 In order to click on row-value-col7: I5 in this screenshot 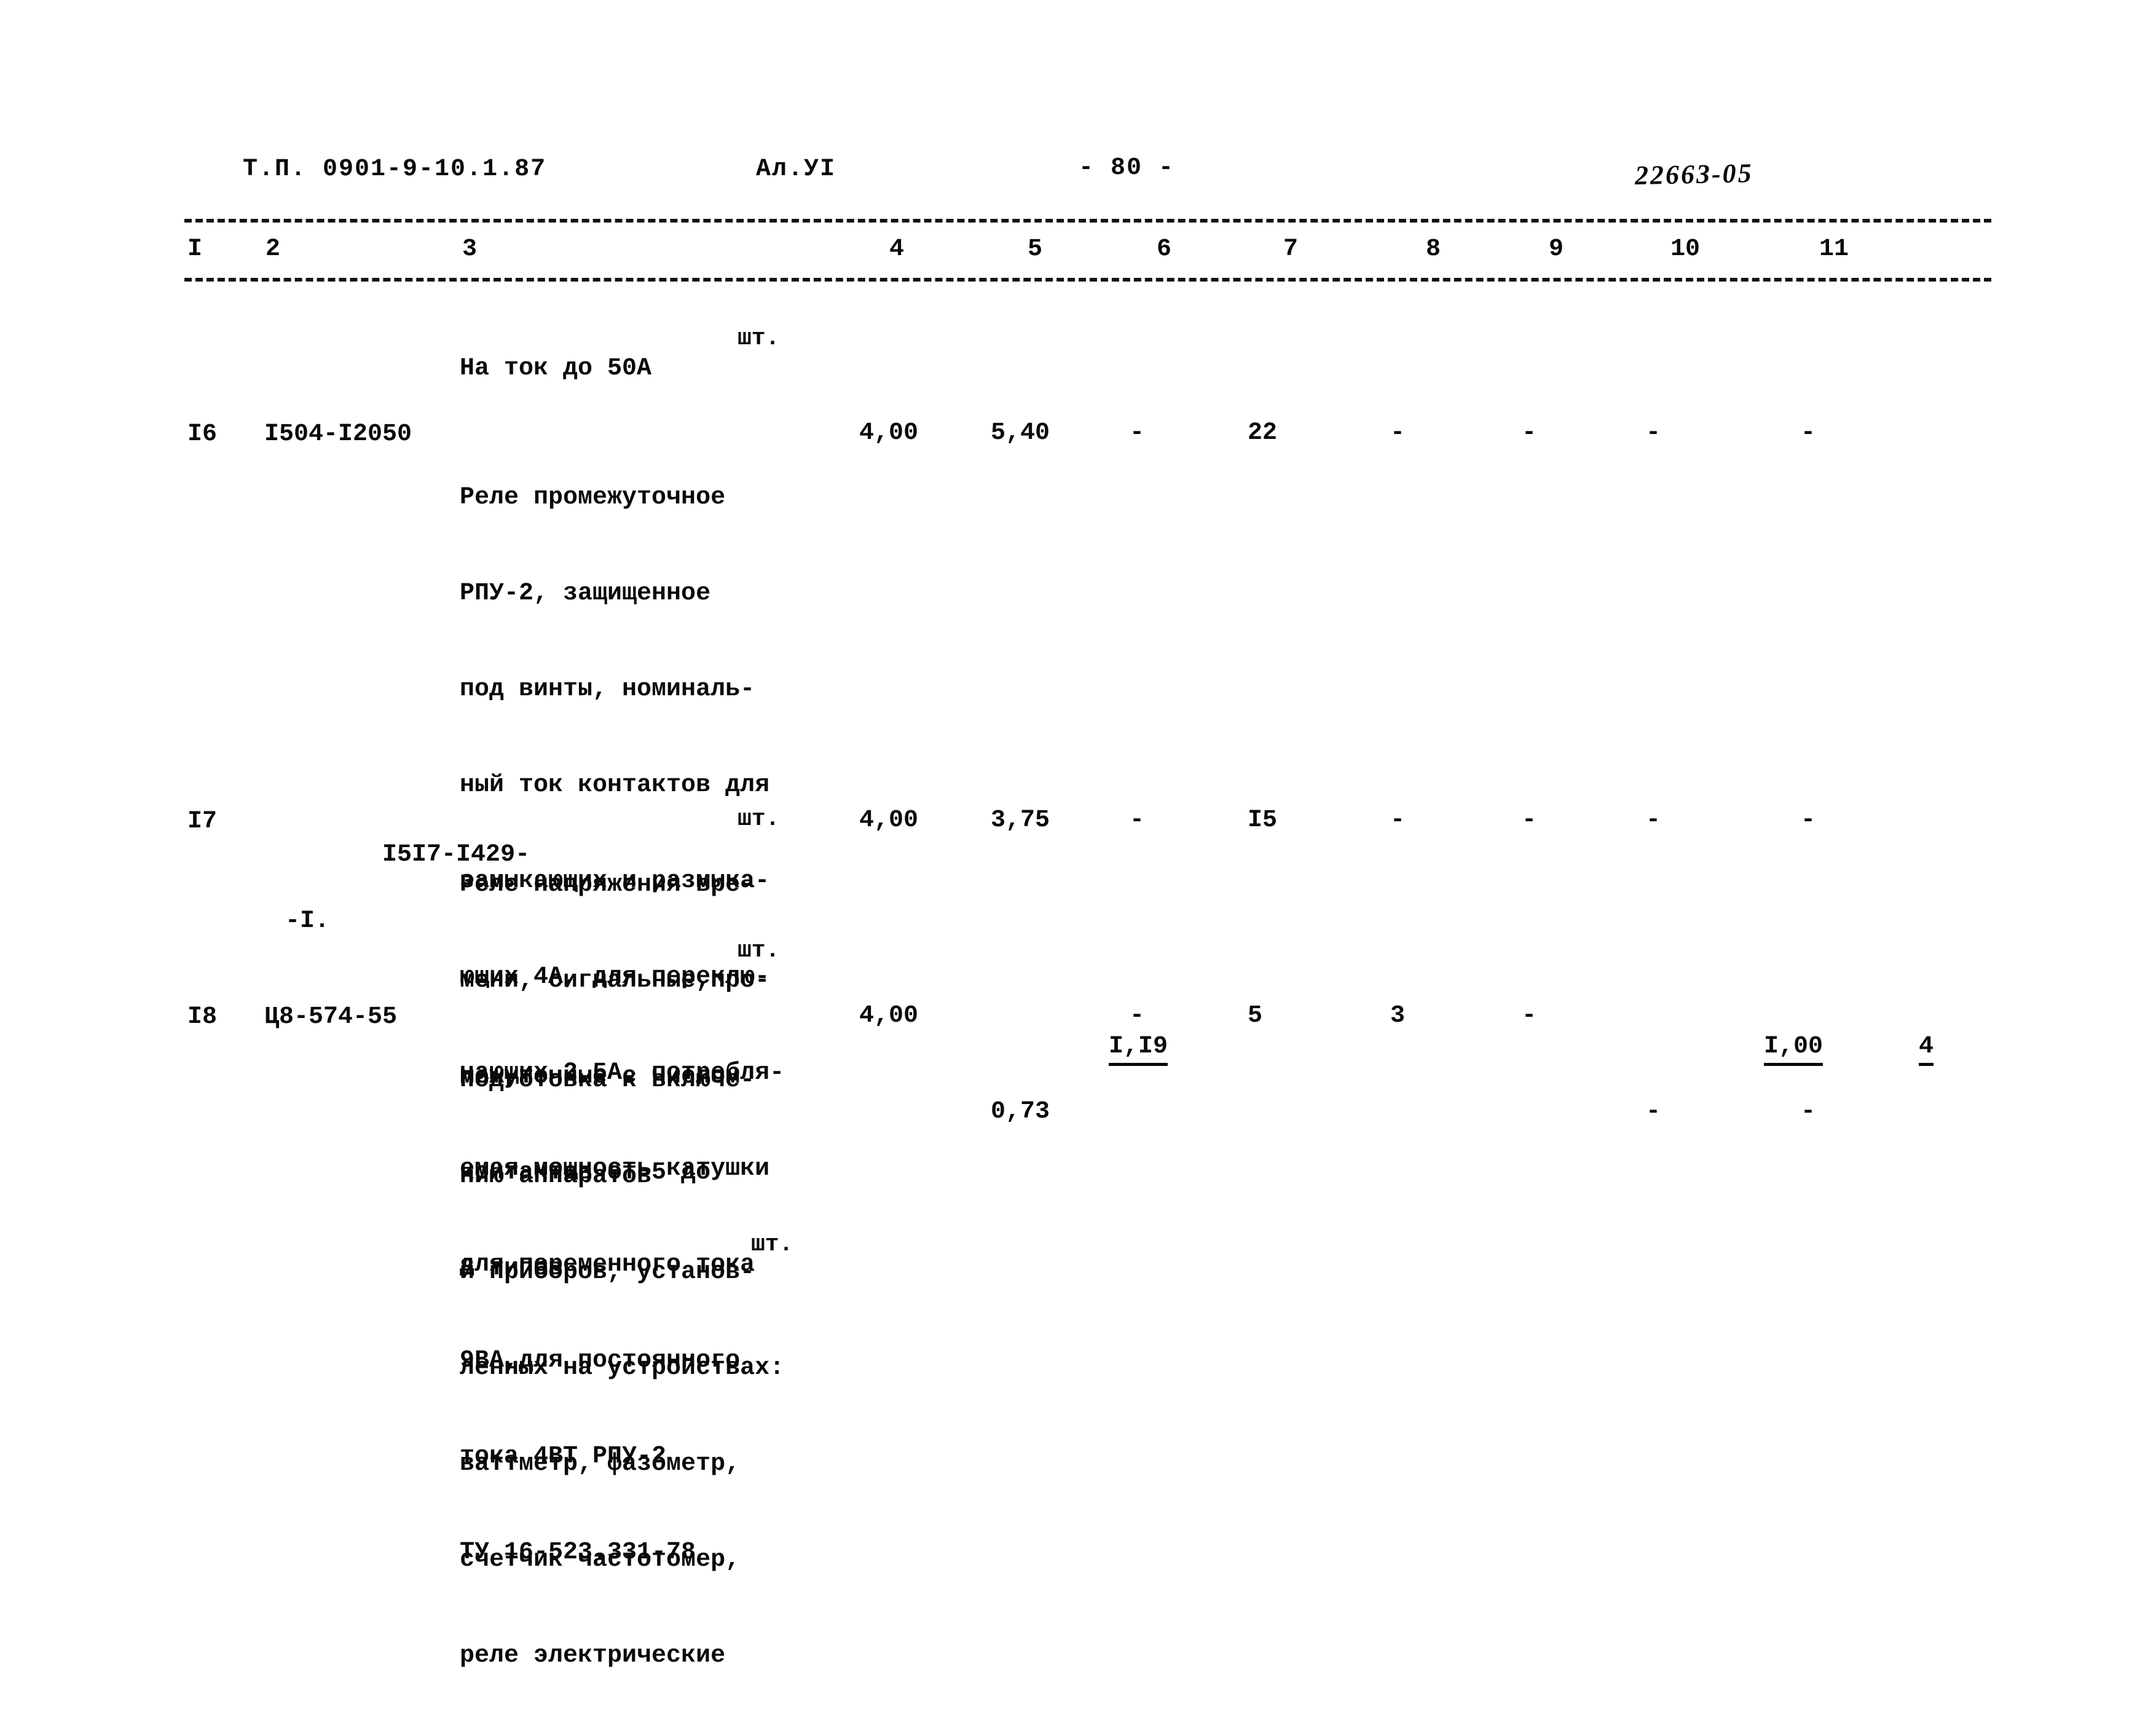, I will do `click(1263, 820)`.